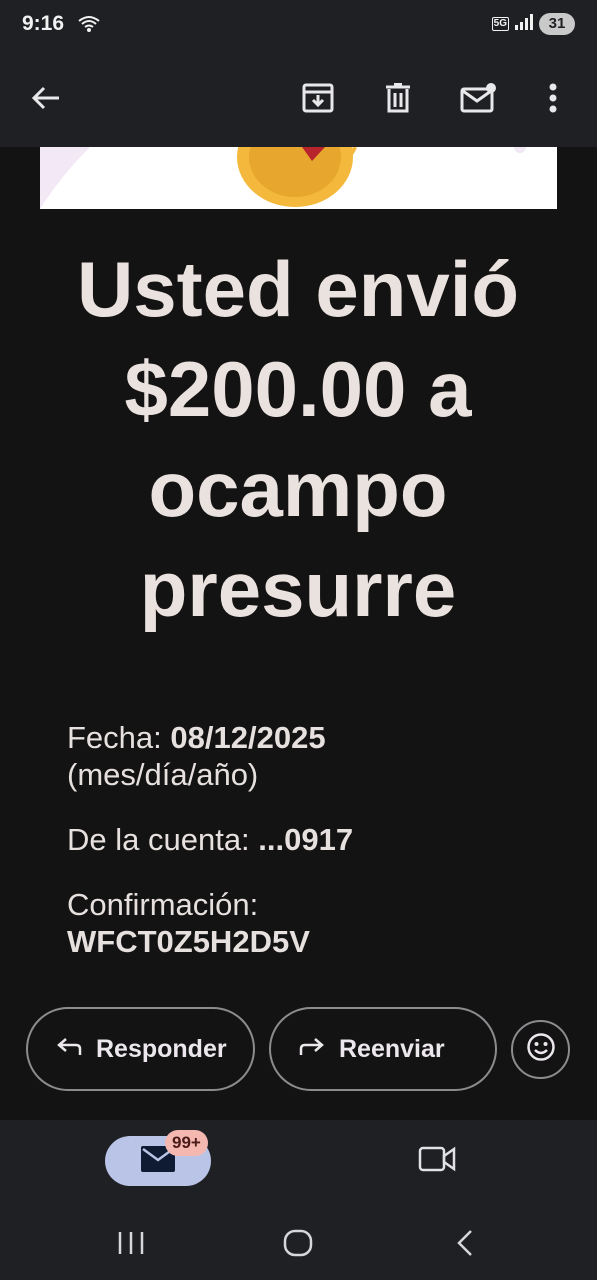 Image resolution: width=597 pixels, height=1280 pixels. I want to click on mark-unread-icon, so click(478, 98).